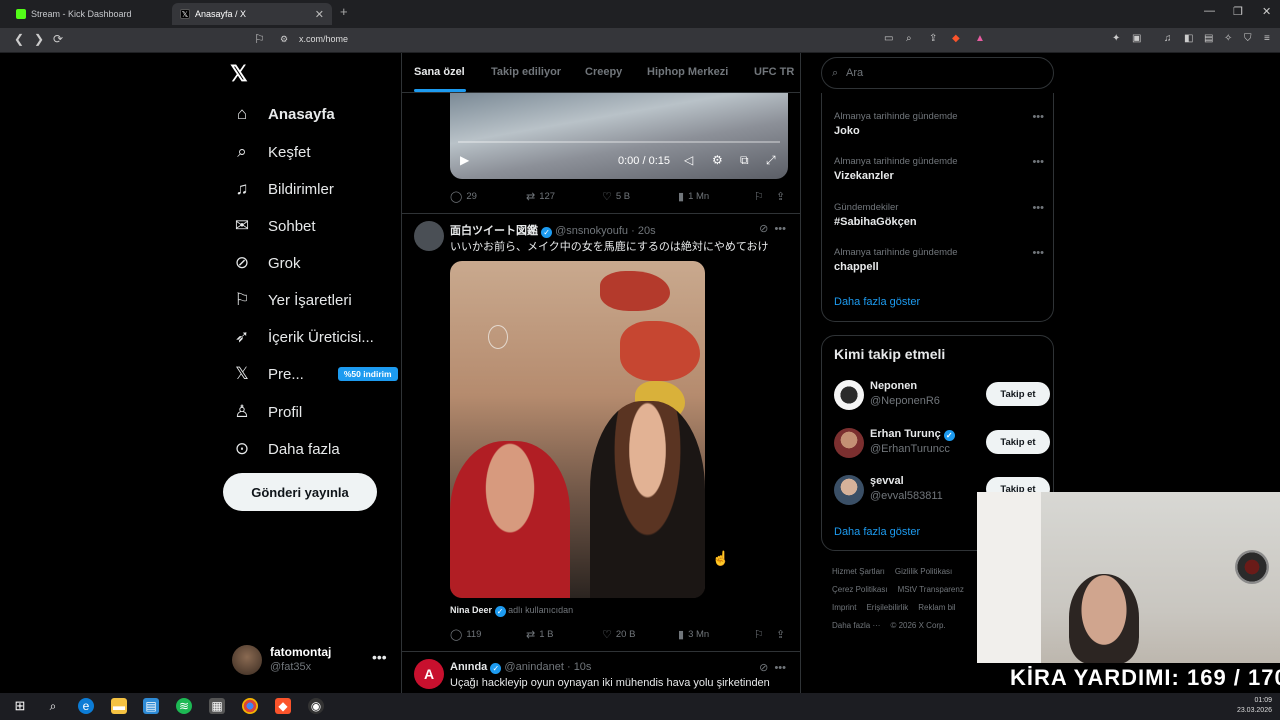 Image resolution: width=1280 pixels, height=720 pixels. What do you see at coordinates (643, 231) in the screenshot?
I see `tweet-time: · 20s` at bounding box center [643, 231].